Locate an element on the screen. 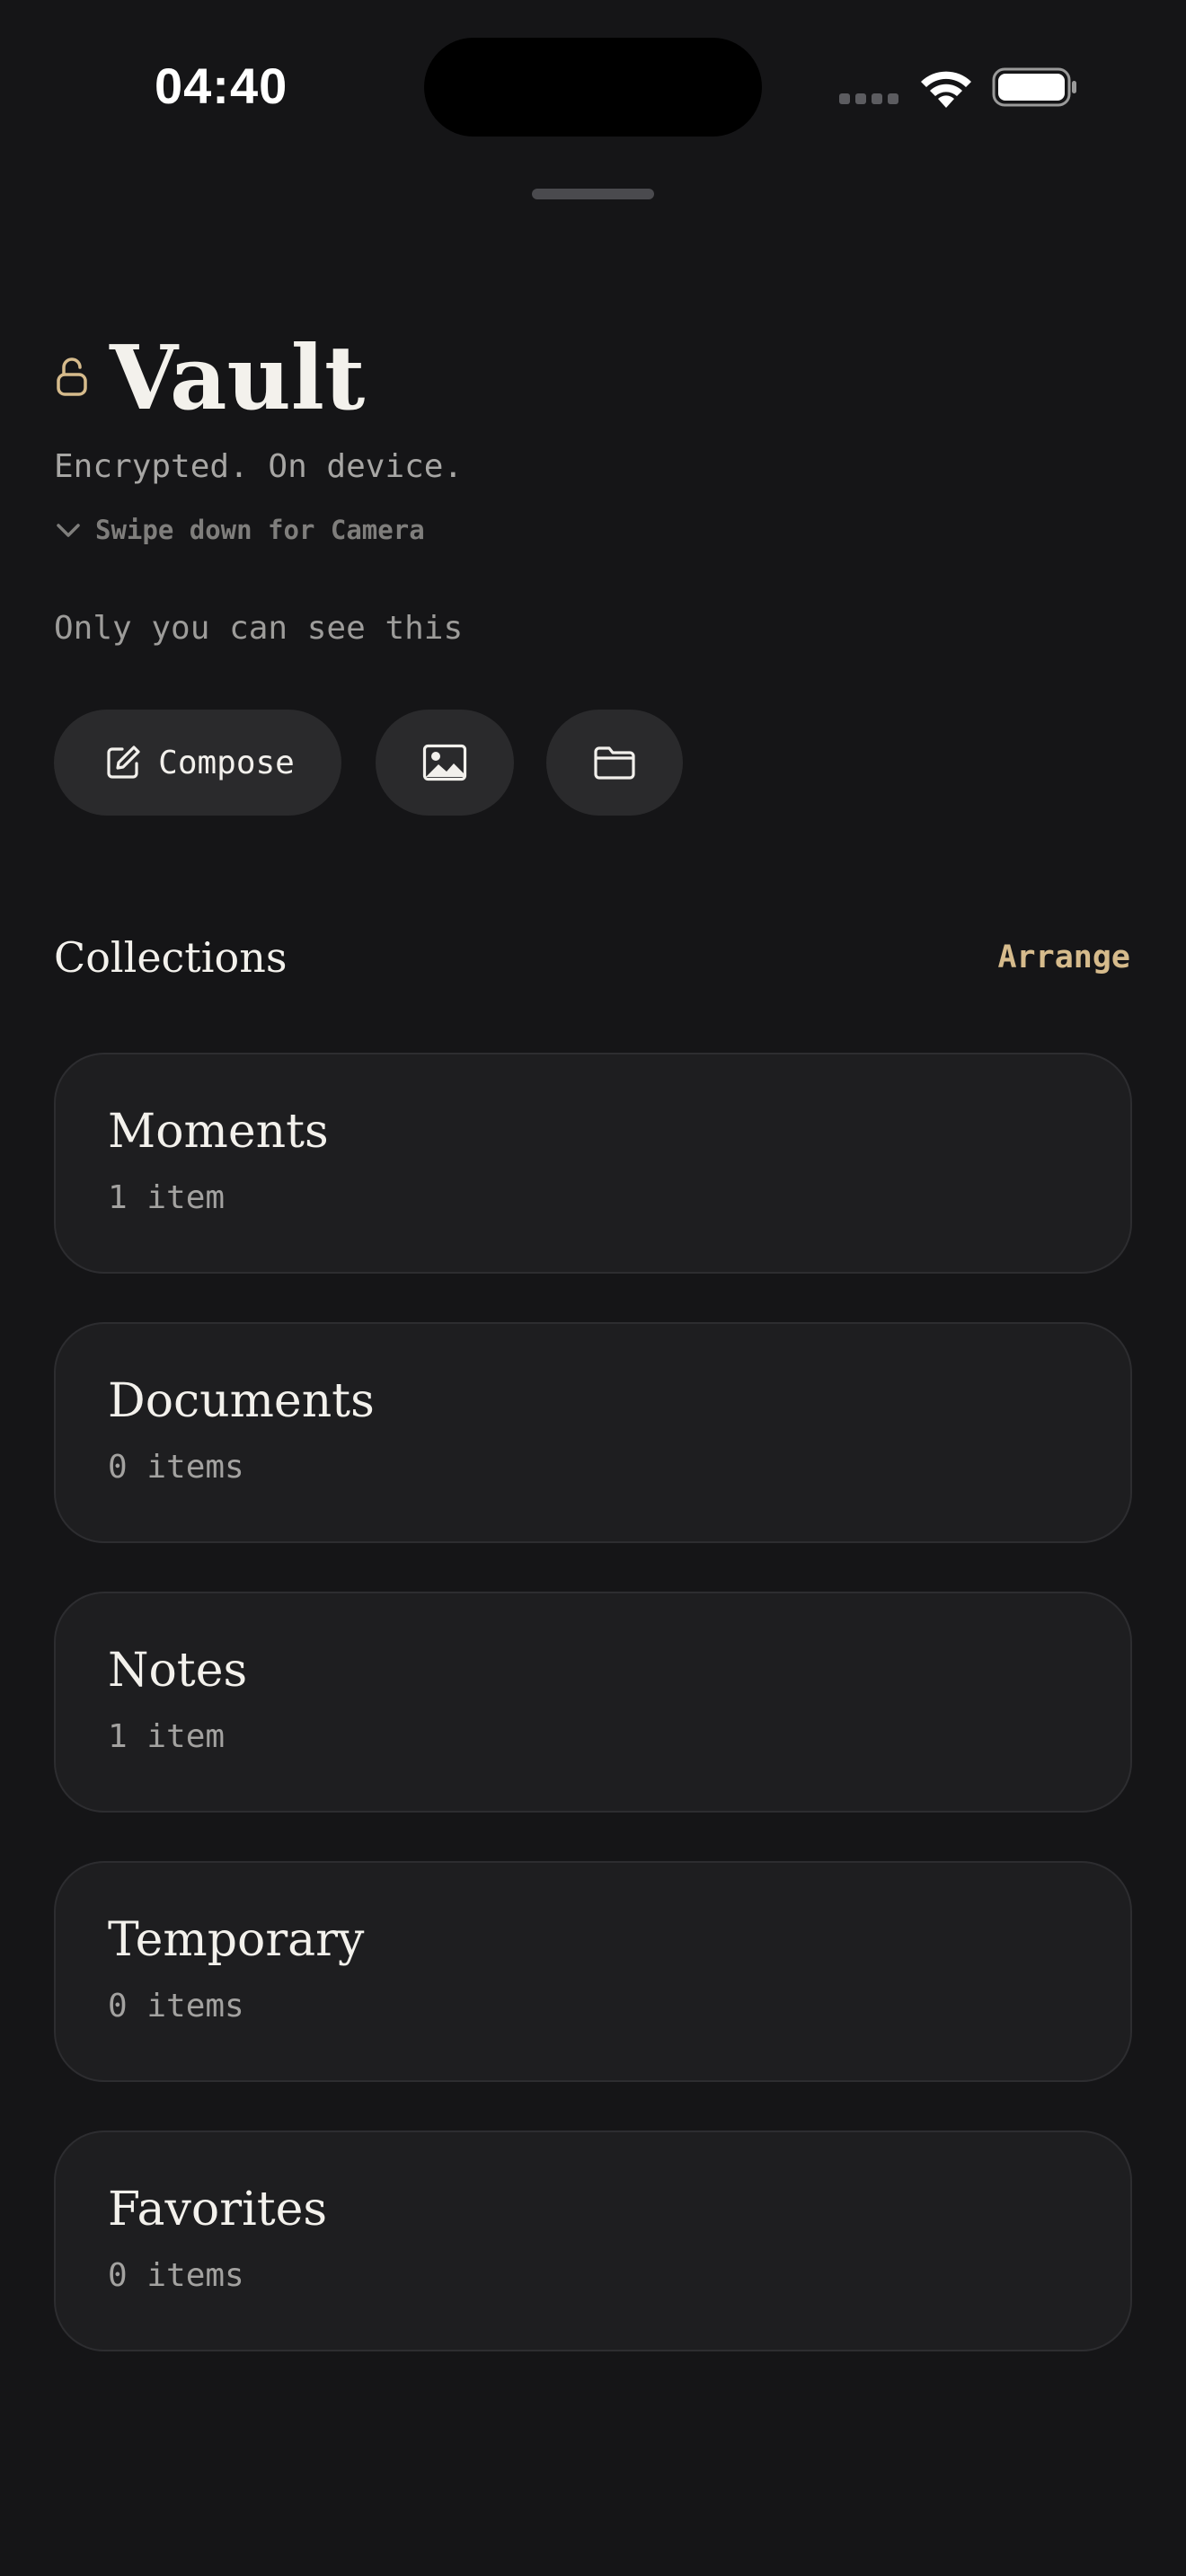 The height and width of the screenshot is (2576, 1186). compose-button: Compose is located at coordinates (197, 763).